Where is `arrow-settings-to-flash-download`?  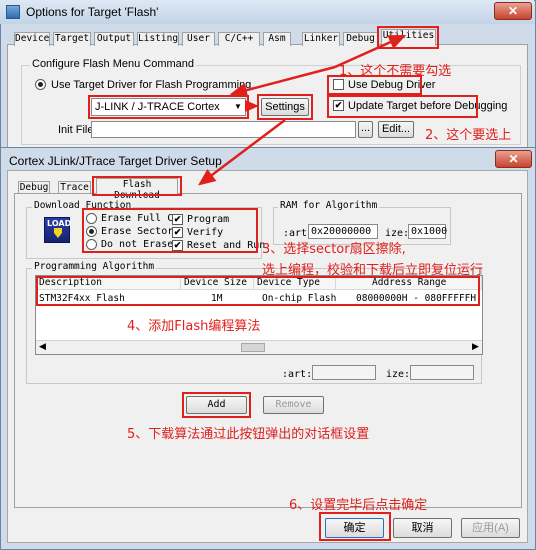
arrow-settings-to-flash-download is located at coordinates (242, 152).